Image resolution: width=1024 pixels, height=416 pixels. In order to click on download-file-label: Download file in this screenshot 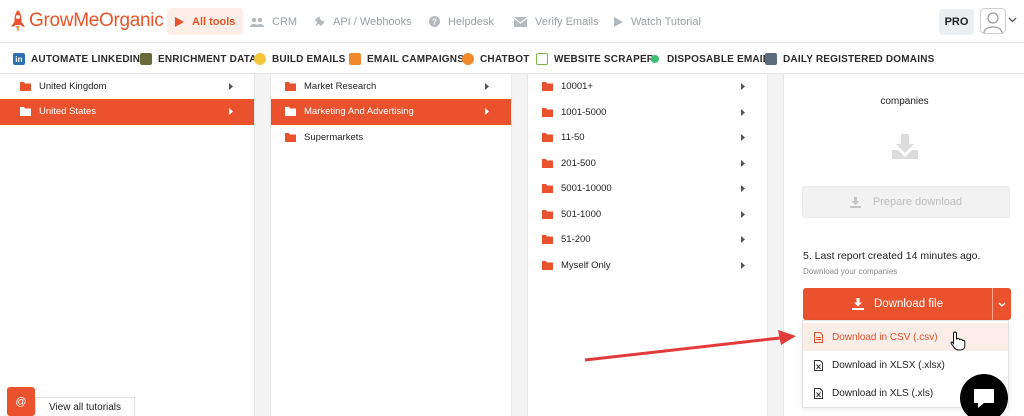, I will do `click(908, 304)`.